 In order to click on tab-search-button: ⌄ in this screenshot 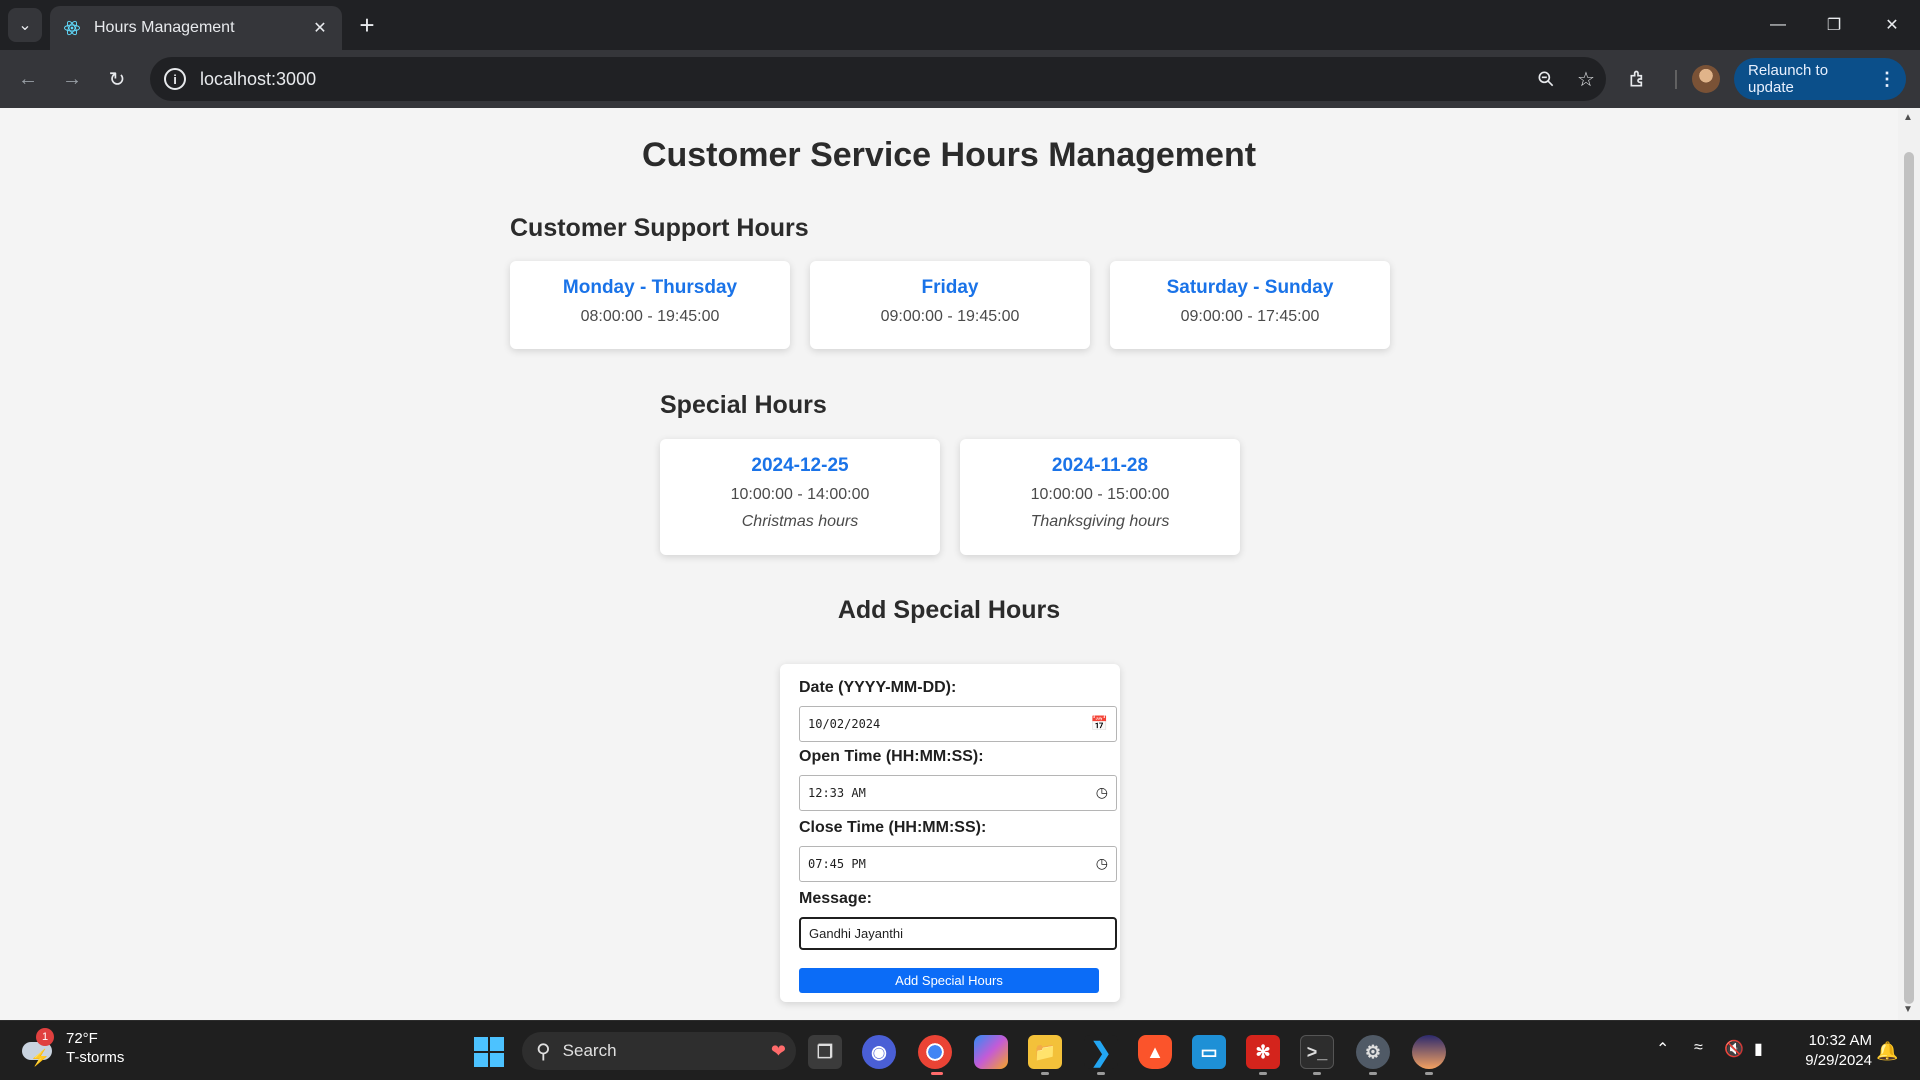, I will do `click(25, 25)`.